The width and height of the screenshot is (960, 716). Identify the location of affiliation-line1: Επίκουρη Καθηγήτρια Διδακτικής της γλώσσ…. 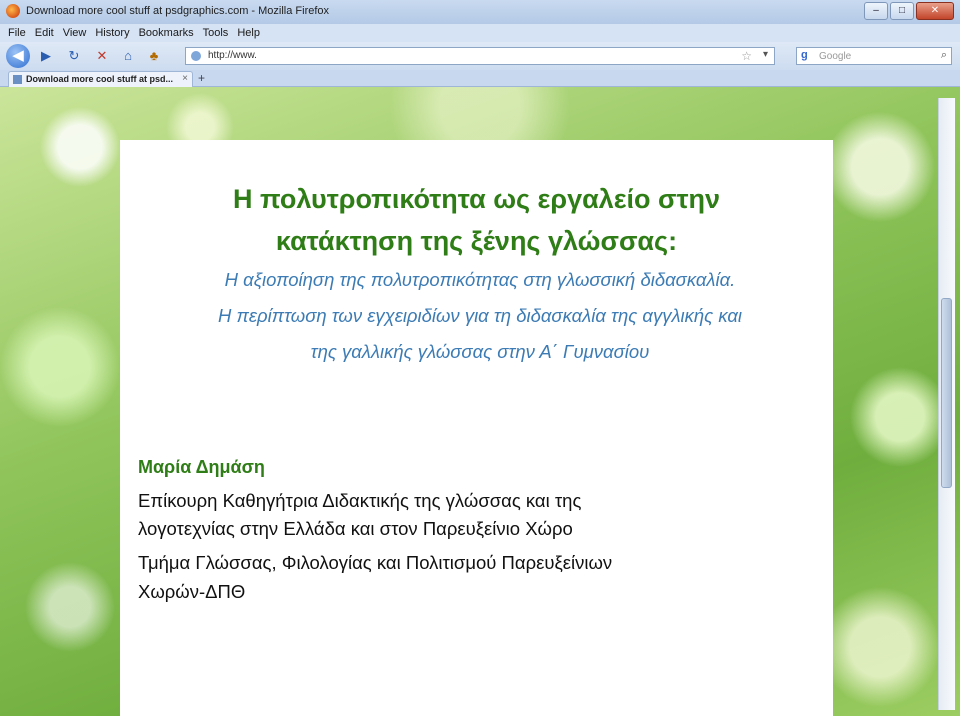
(360, 500).